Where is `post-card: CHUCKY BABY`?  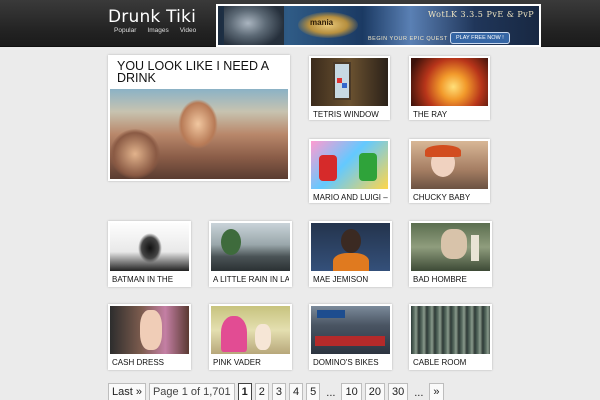
post-card: CHUCKY BABY is located at coordinates (449, 171).